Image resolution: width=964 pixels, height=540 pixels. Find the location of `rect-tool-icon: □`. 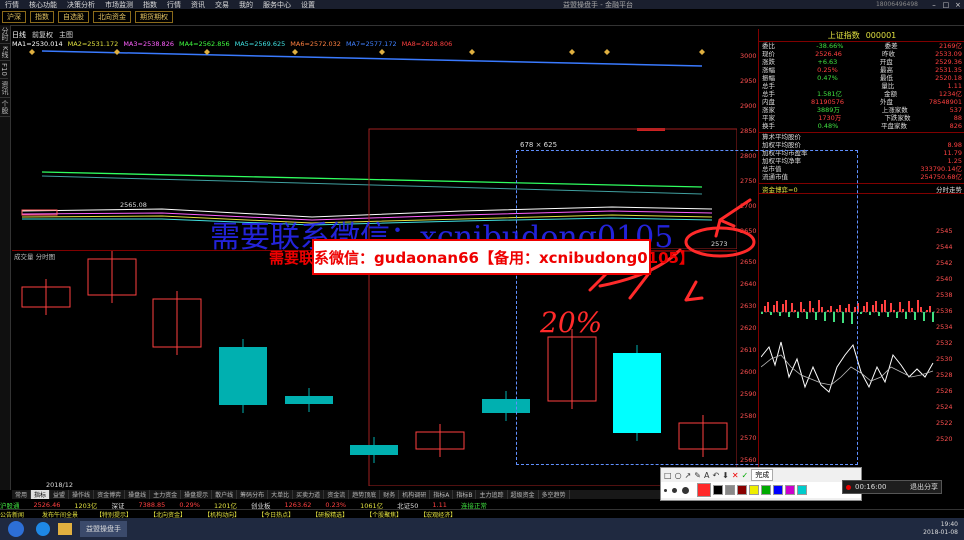

rect-tool-icon: □ is located at coordinates (668, 475).